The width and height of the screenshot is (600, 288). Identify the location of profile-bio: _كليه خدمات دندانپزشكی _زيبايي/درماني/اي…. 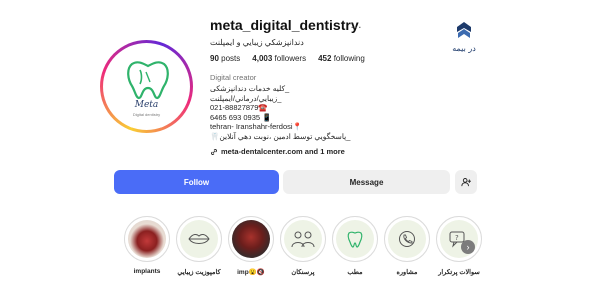
(295, 113).